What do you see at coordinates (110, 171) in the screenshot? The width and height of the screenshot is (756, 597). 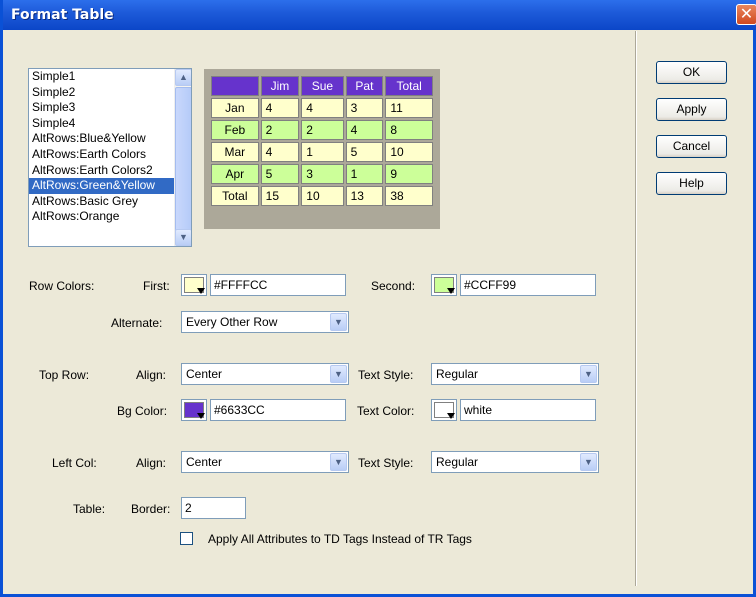 I see `style-list-item: AltRows:Earth Colors2` at bounding box center [110, 171].